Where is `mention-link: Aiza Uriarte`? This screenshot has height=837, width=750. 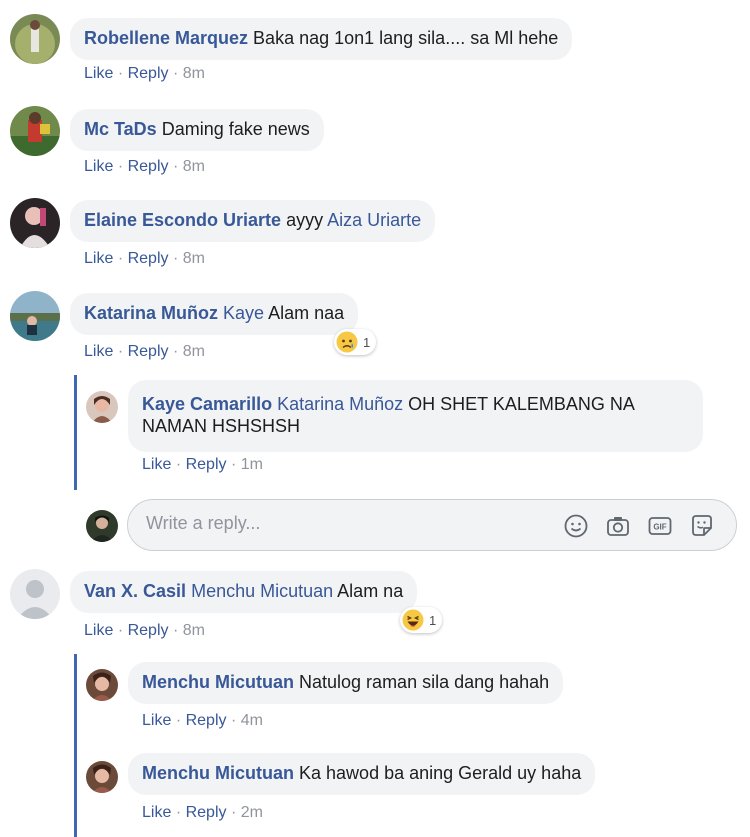 mention-link: Aiza Uriarte is located at coordinates (374, 220).